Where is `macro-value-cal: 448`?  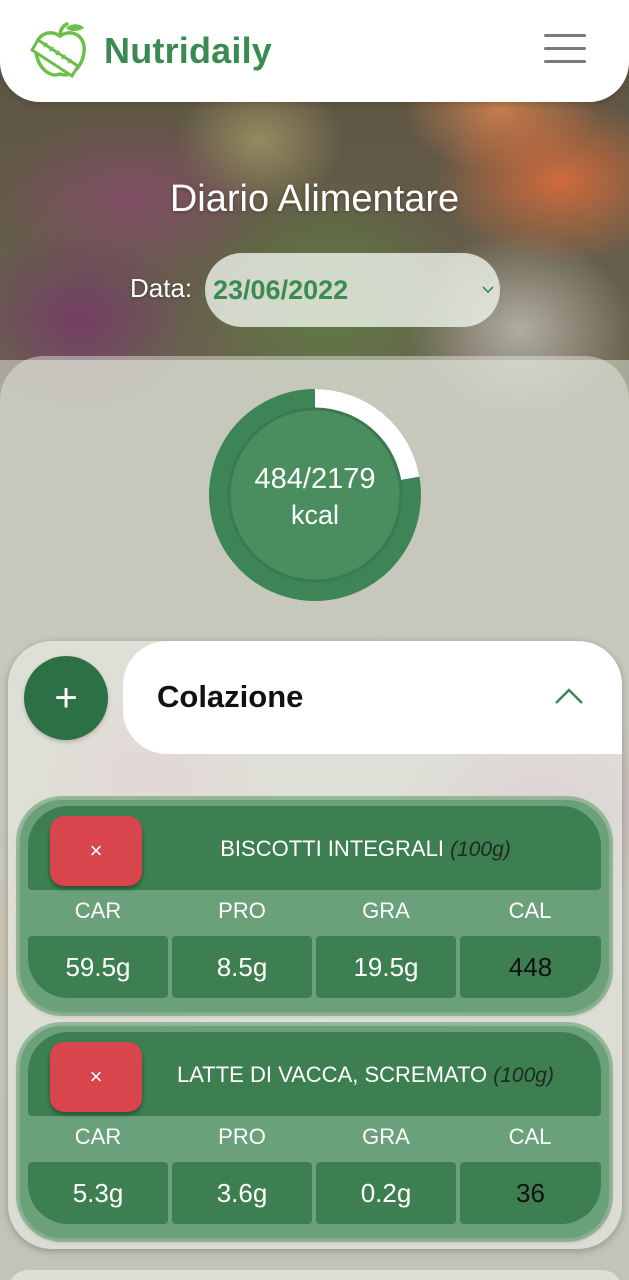
macro-value-cal: 448 is located at coordinates (530, 967).